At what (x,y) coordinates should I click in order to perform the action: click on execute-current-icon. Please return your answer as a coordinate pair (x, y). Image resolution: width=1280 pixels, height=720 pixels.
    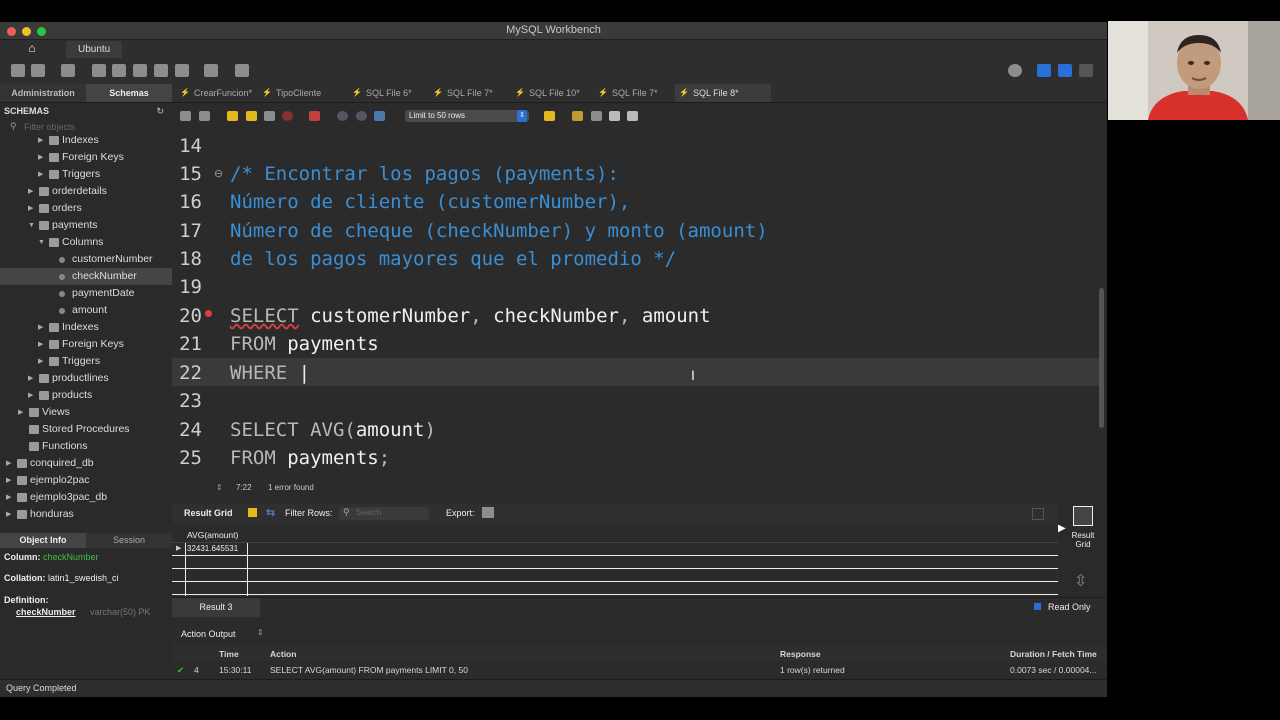
    Looking at the image, I should click on (251, 116).